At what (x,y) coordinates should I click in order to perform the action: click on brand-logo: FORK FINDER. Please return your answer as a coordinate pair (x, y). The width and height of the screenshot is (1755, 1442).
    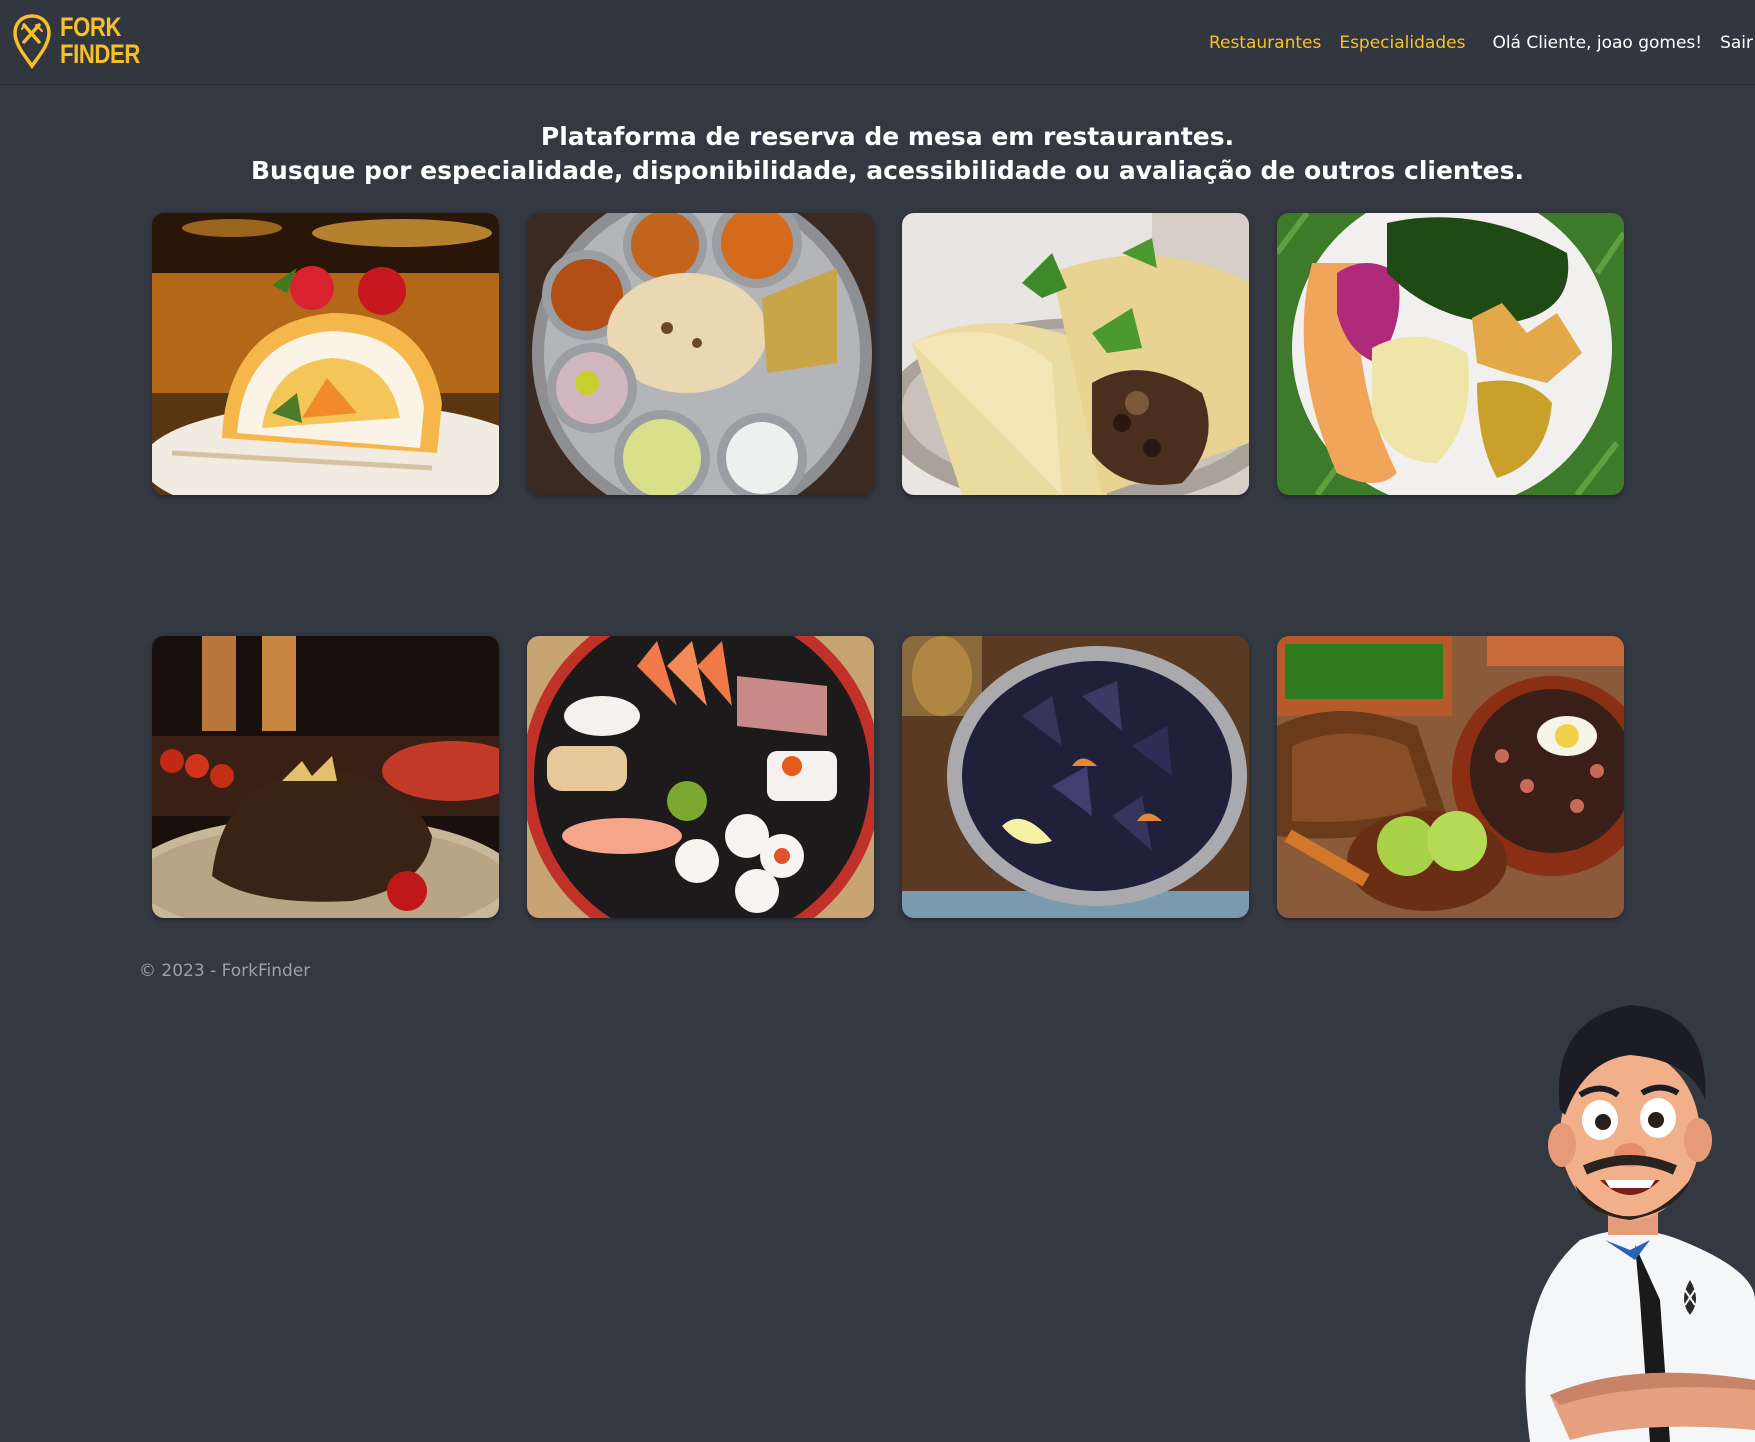
    Looking at the image, I should click on (85, 41).